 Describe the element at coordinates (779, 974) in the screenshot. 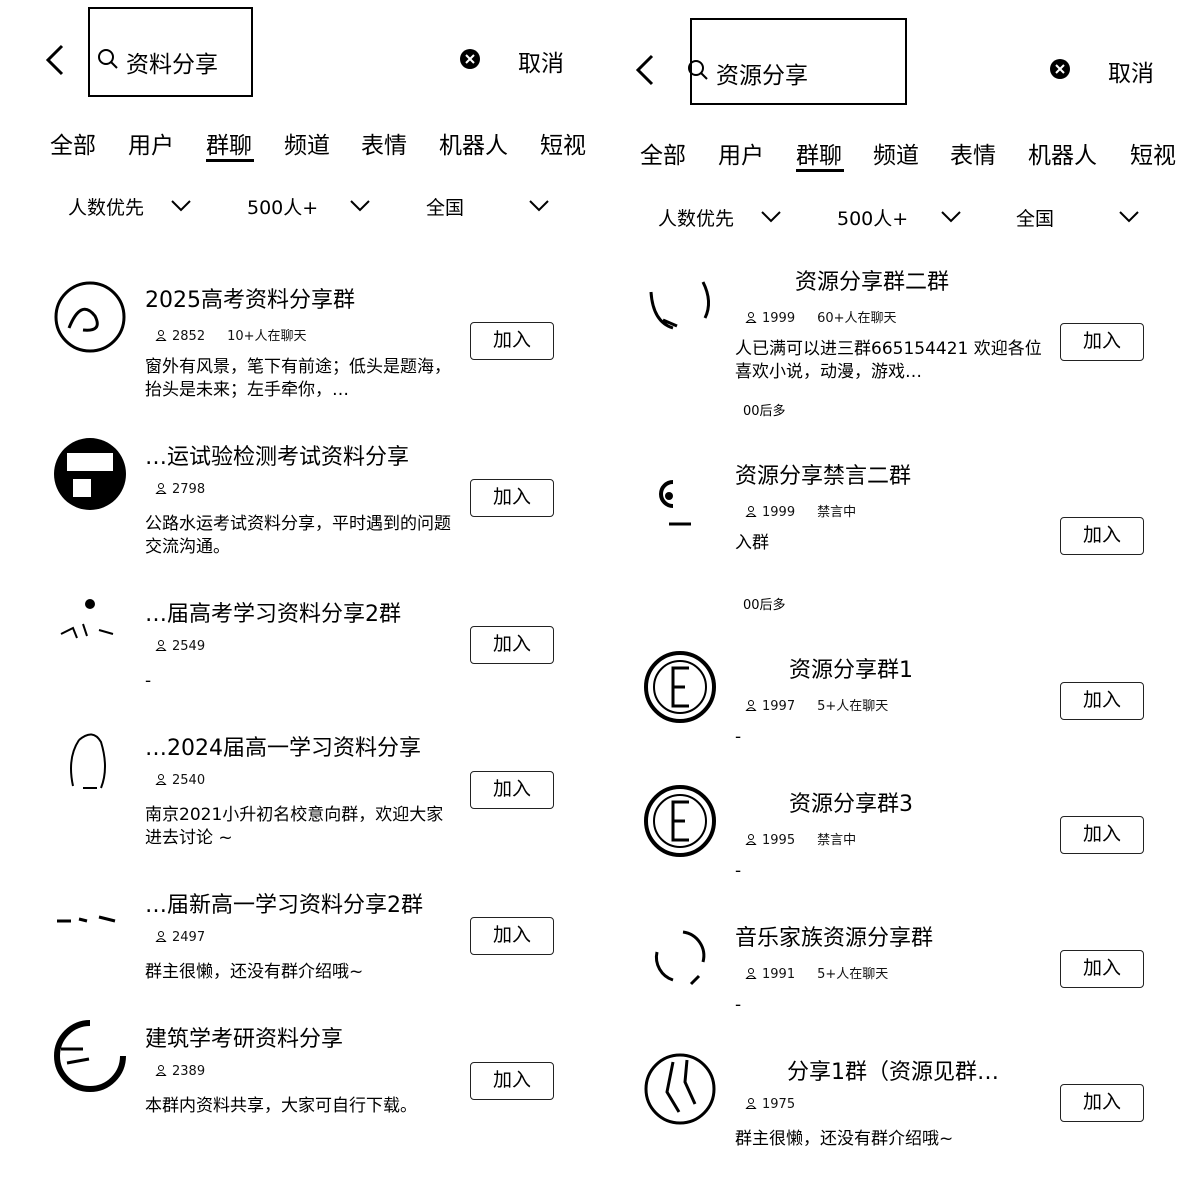

I see `member-count: 1991` at that location.